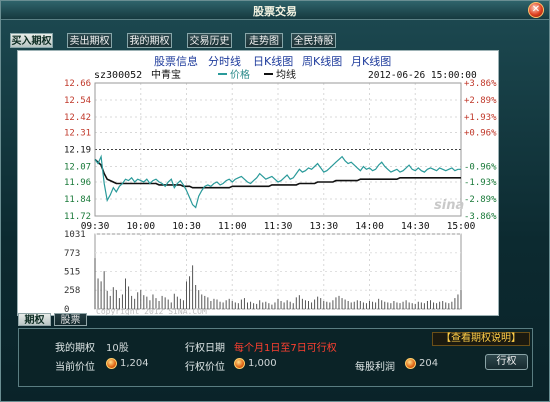 The image size is (550, 402). What do you see at coordinates (72, 273) in the screenshot?
I see `volume-tick: 515` at bounding box center [72, 273].